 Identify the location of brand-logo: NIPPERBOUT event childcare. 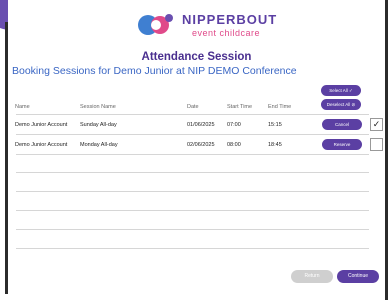
(214, 25).